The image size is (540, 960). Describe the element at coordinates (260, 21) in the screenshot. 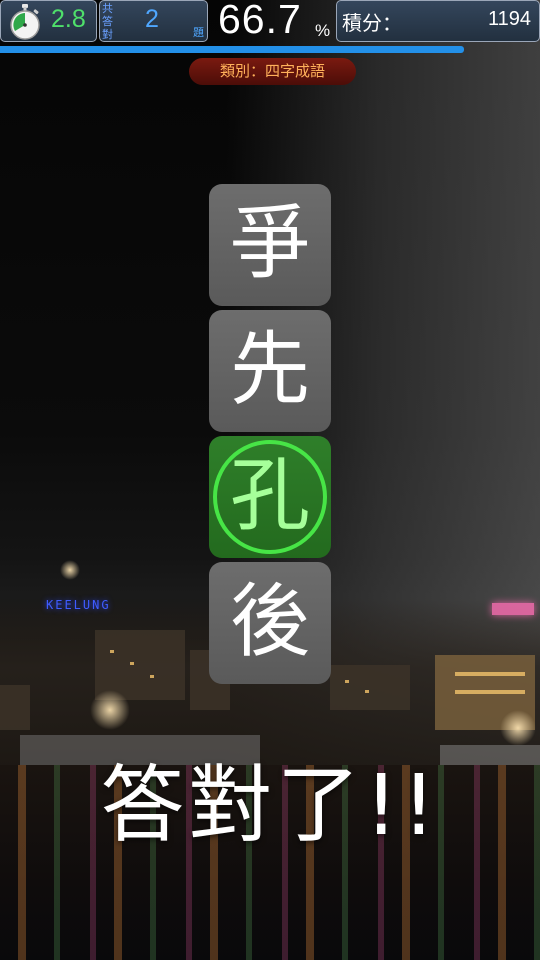

I see `accuracy-value: 66.7` at that location.